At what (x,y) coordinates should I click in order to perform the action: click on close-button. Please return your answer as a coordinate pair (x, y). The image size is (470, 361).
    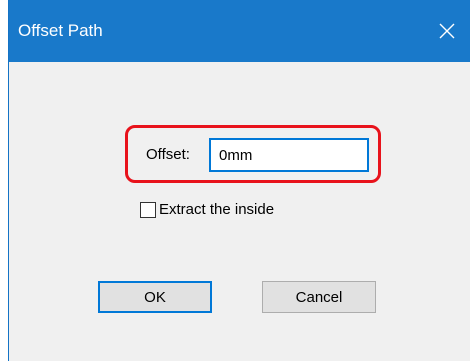
    Looking at the image, I should click on (447, 31).